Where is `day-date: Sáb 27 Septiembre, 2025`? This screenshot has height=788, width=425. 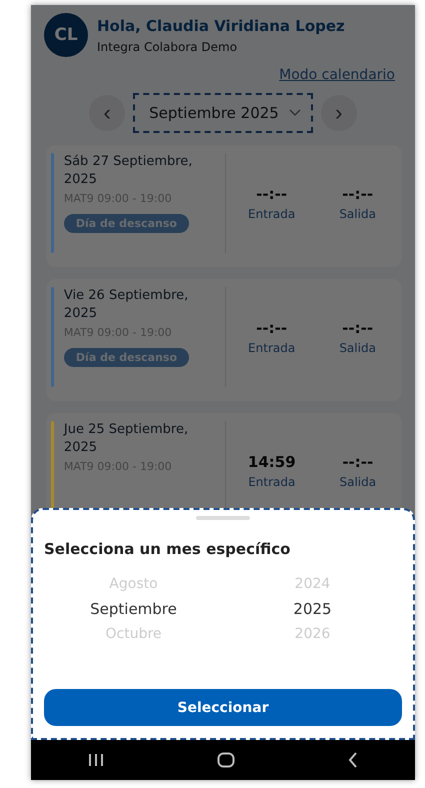 day-date: Sáb 27 Septiembre, 2025 is located at coordinates (129, 171).